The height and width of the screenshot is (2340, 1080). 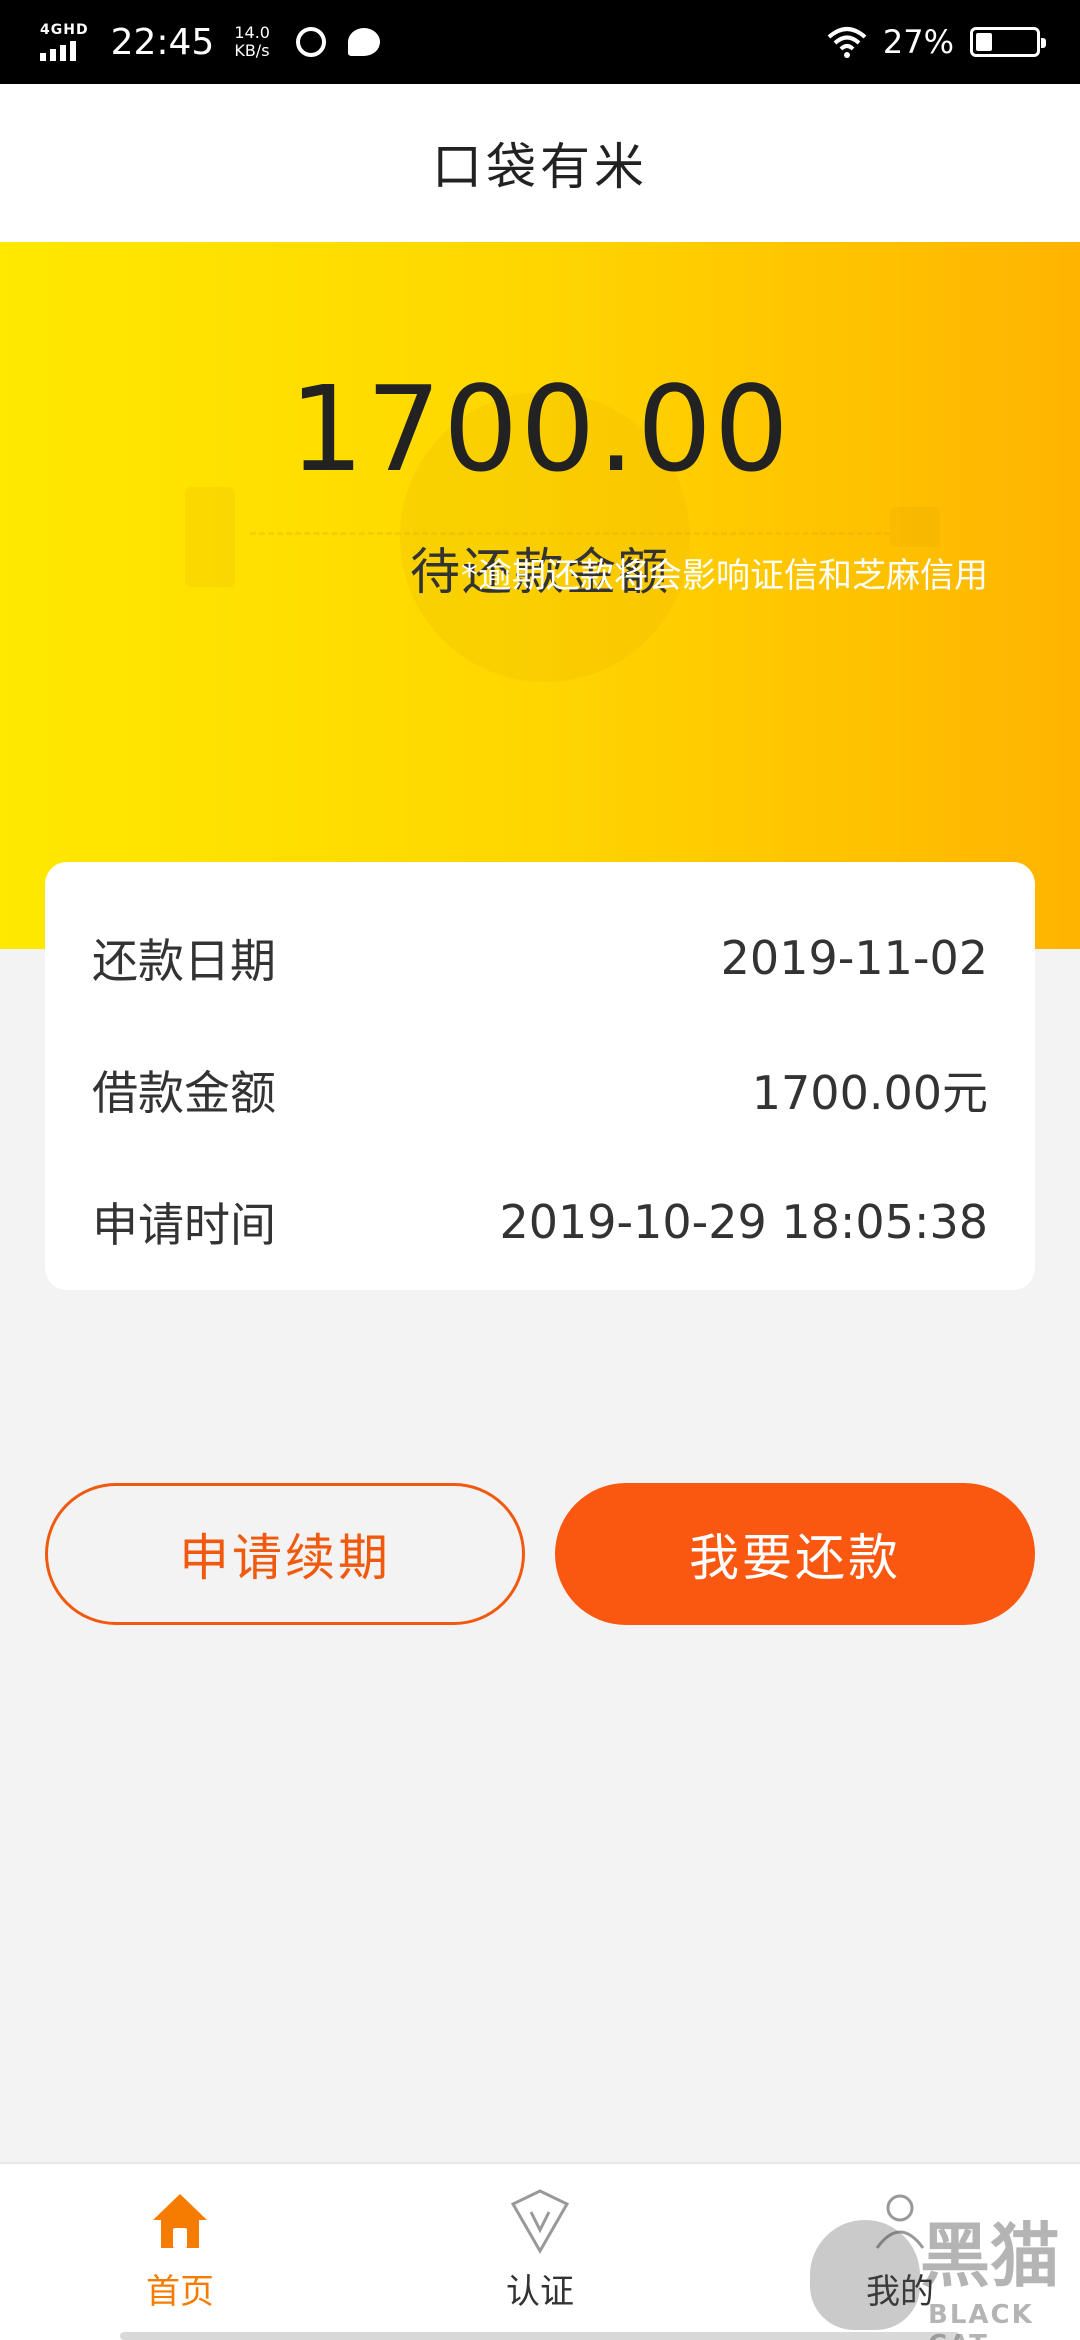 What do you see at coordinates (252, 32) in the screenshot?
I see `speed-value: 14.0` at bounding box center [252, 32].